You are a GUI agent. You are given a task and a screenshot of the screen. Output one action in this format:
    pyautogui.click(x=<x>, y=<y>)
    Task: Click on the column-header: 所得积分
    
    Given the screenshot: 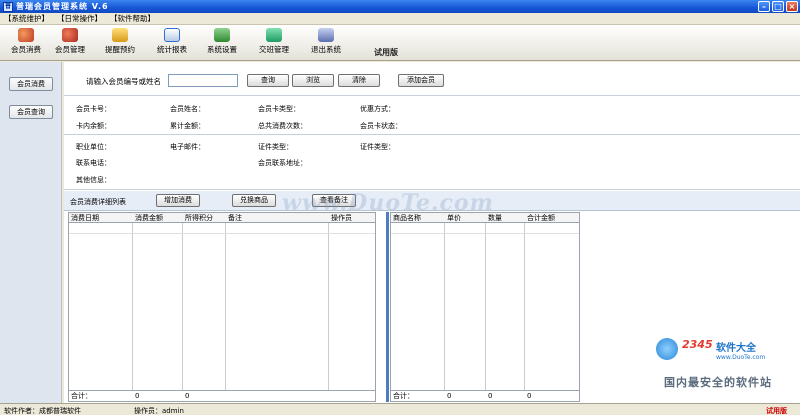 What is the action you would take?
    pyautogui.click(x=198, y=218)
    